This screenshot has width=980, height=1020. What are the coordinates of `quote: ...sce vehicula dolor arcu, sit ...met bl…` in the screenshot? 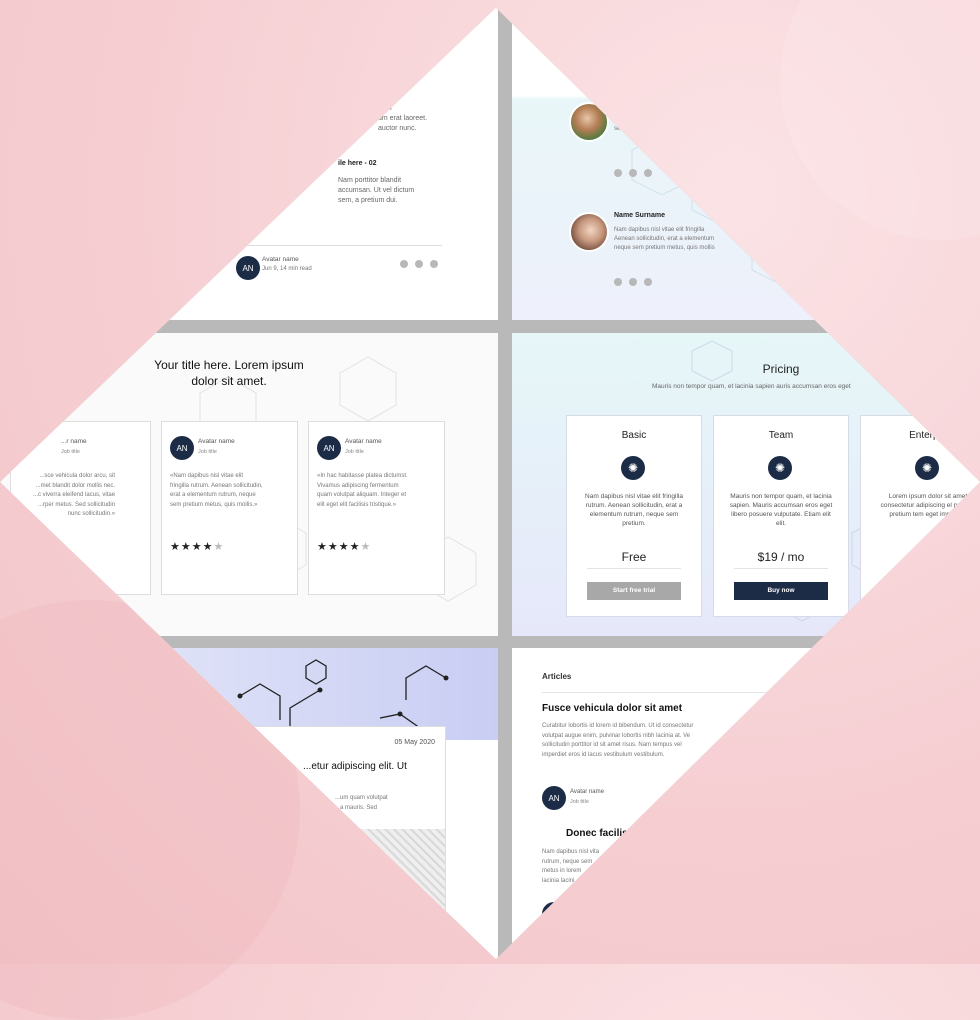 It's located at (74, 495).